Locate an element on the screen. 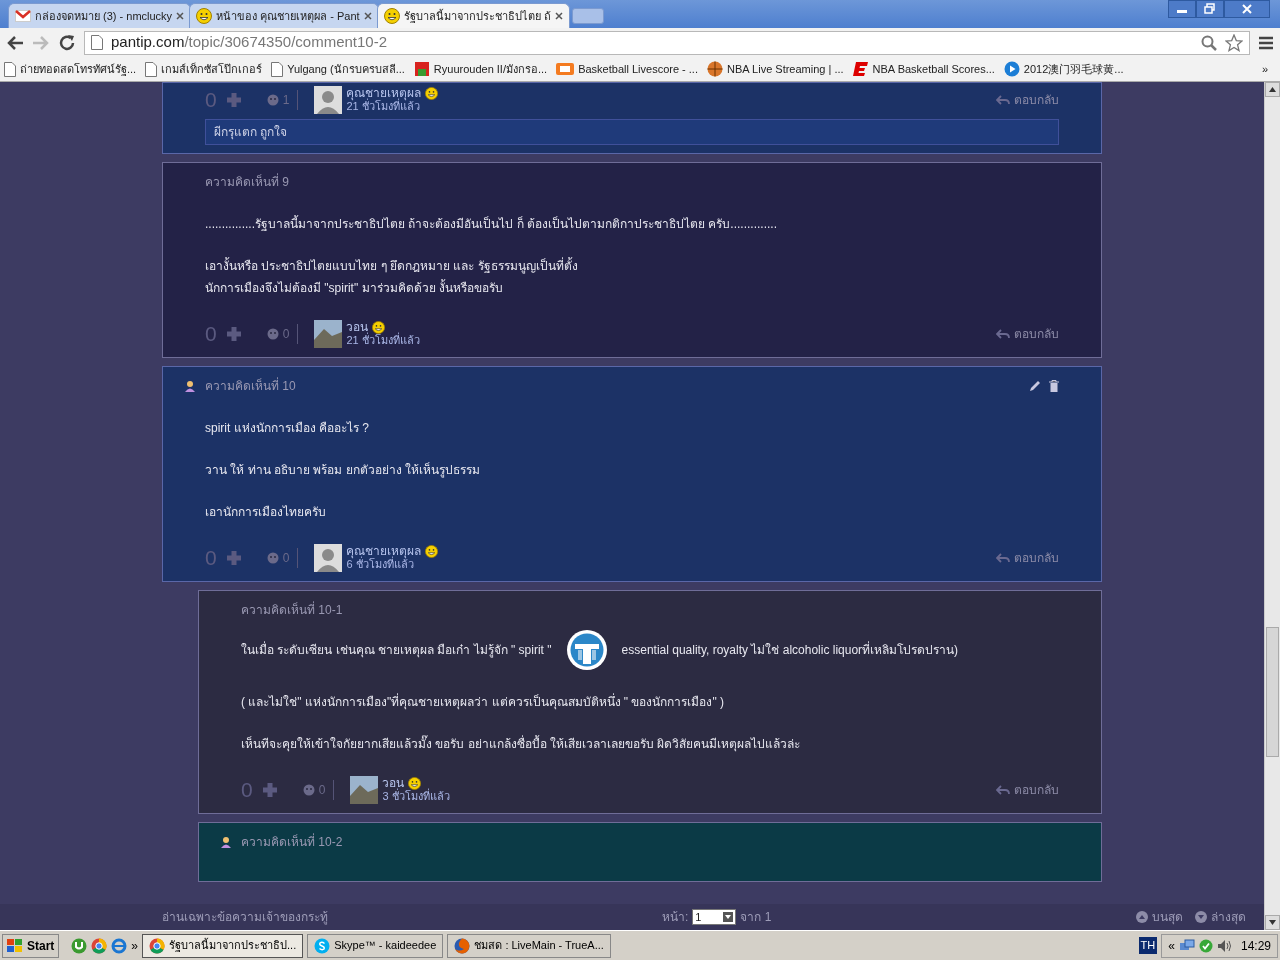  browser-tab: หน้าของ คุณชายเหตุผล - Pant is located at coordinates (284, 15).